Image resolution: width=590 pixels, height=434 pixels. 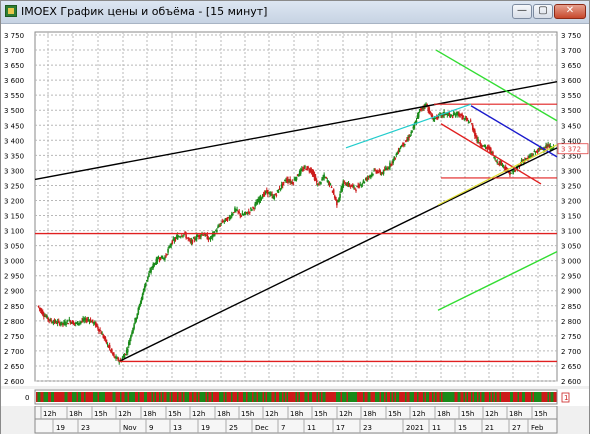 What do you see at coordinates (14, 292) in the screenshot?
I see `y-tick-label-left: 2 900` at bounding box center [14, 292].